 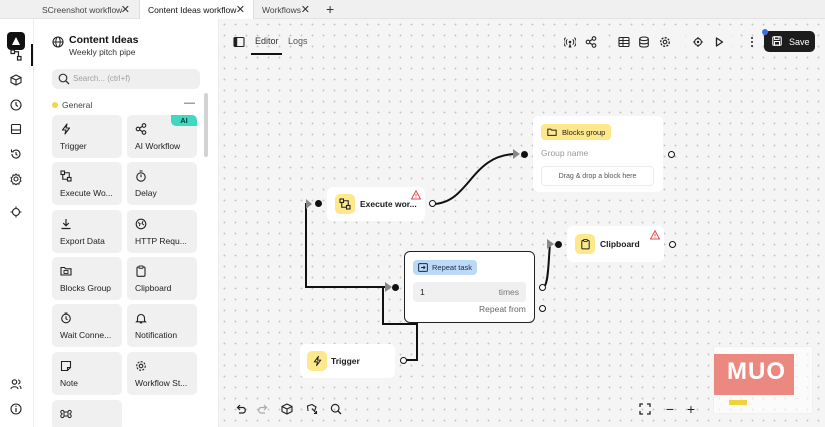 I want to click on repeat-count-input: 1 times, so click(x=469, y=292).